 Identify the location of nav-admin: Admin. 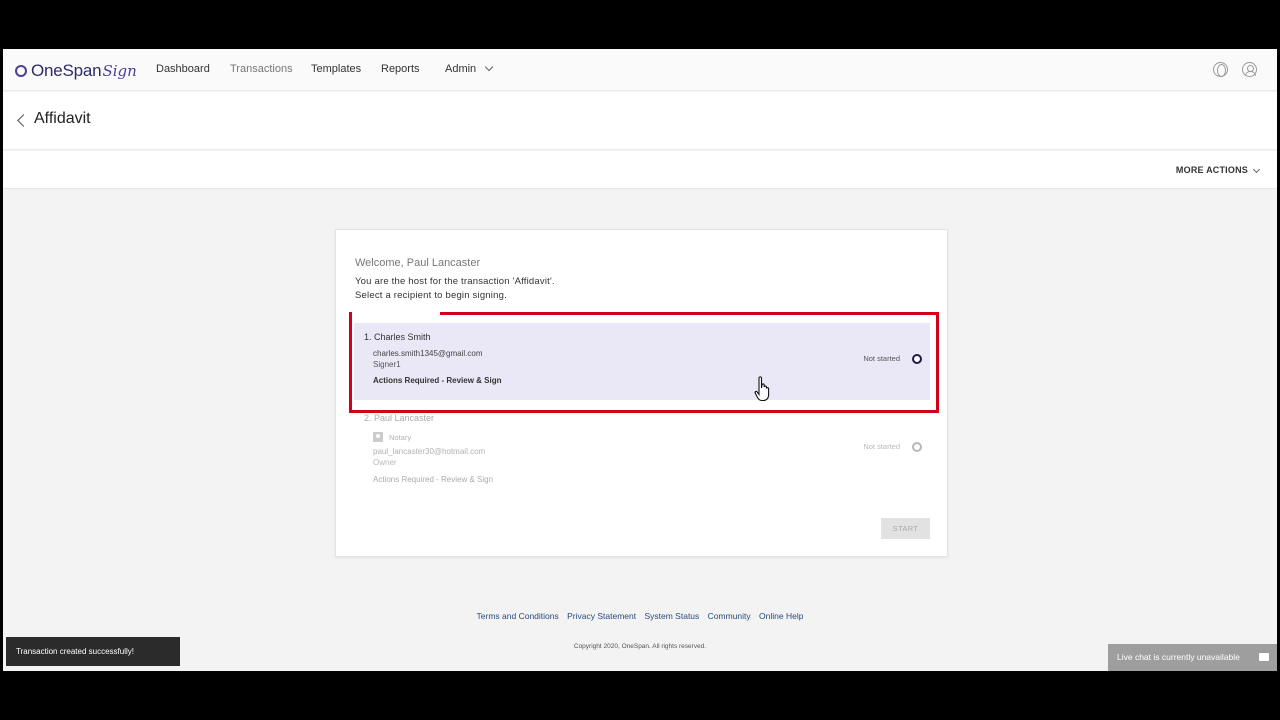
(469, 68).